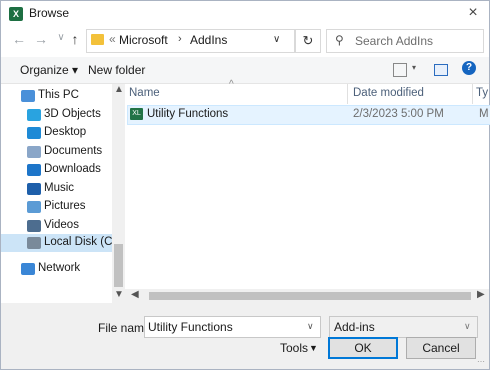 This screenshot has width=490, height=370. What do you see at coordinates (118, 193) in the screenshot?
I see `nav-vertical-scrollbar: ▲ ▼` at bounding box center [118, 193].